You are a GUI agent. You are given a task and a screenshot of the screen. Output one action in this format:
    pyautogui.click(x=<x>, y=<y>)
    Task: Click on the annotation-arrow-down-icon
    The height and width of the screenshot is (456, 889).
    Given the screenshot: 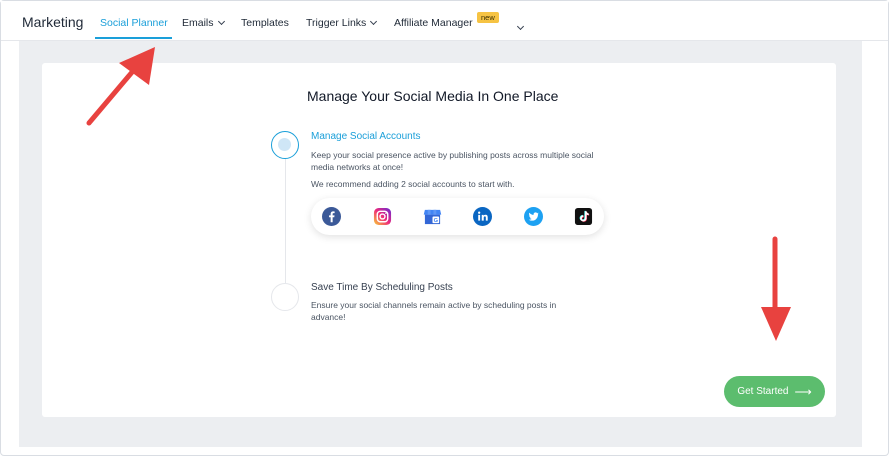 What is the action you would take?
    pyautogui.click(x=776, y=288)
    